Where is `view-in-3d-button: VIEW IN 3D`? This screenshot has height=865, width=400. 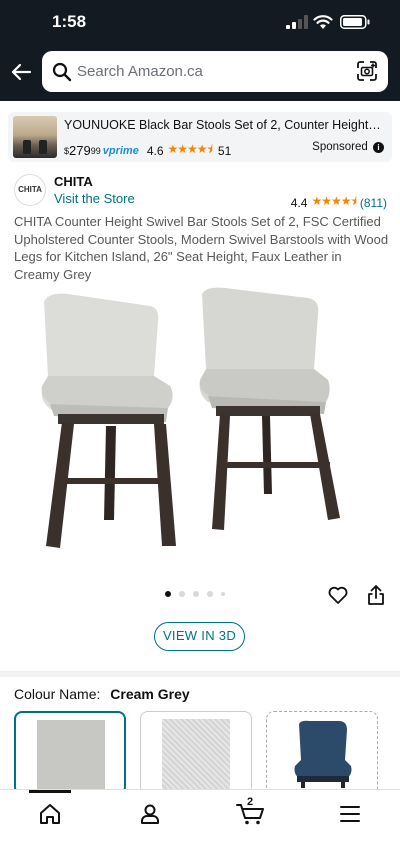 view-in-3d-button: VIEW IN 3D is located at coordinates (199, 636).